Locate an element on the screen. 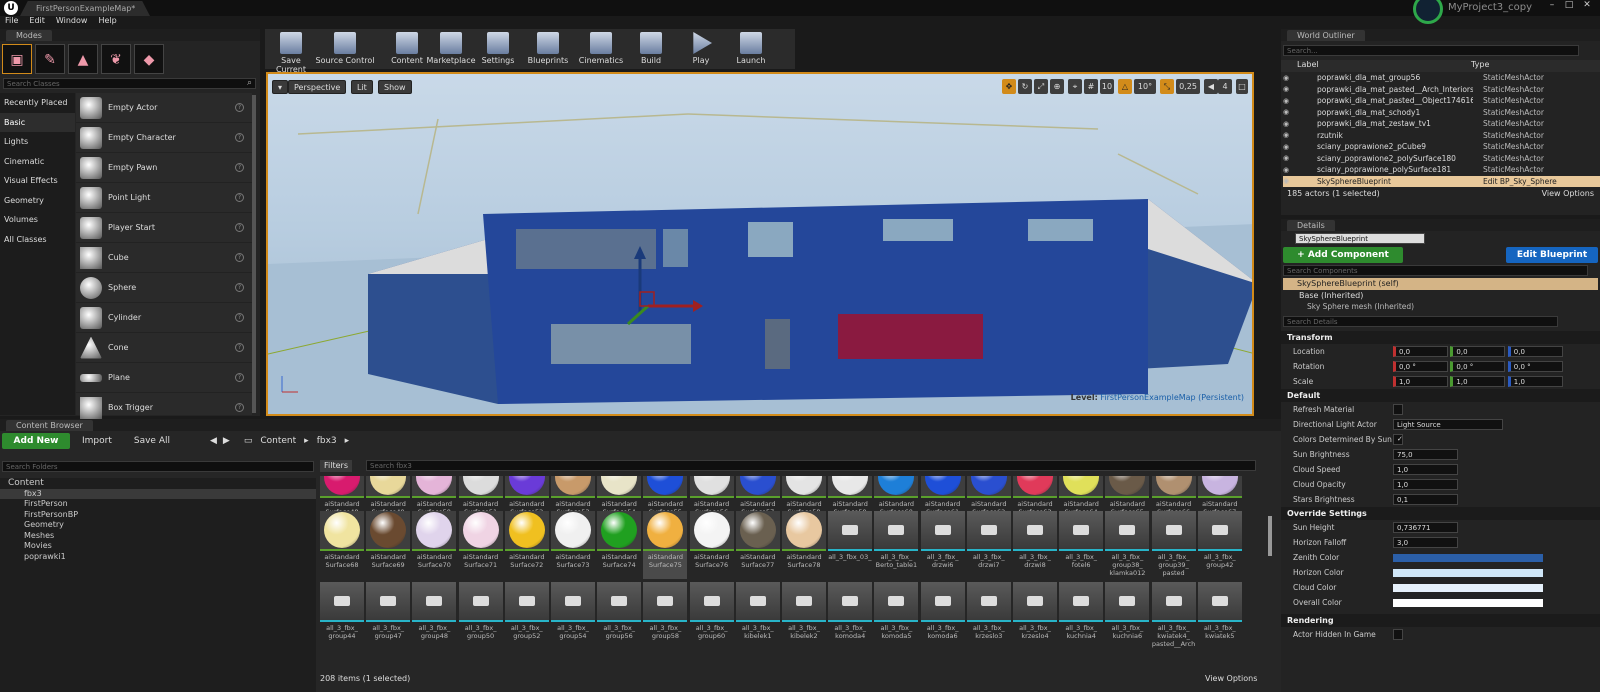 This screenshot has height=692, width=1600. actor-cylinder: Cylinder? is located at coordinates (164, 318).